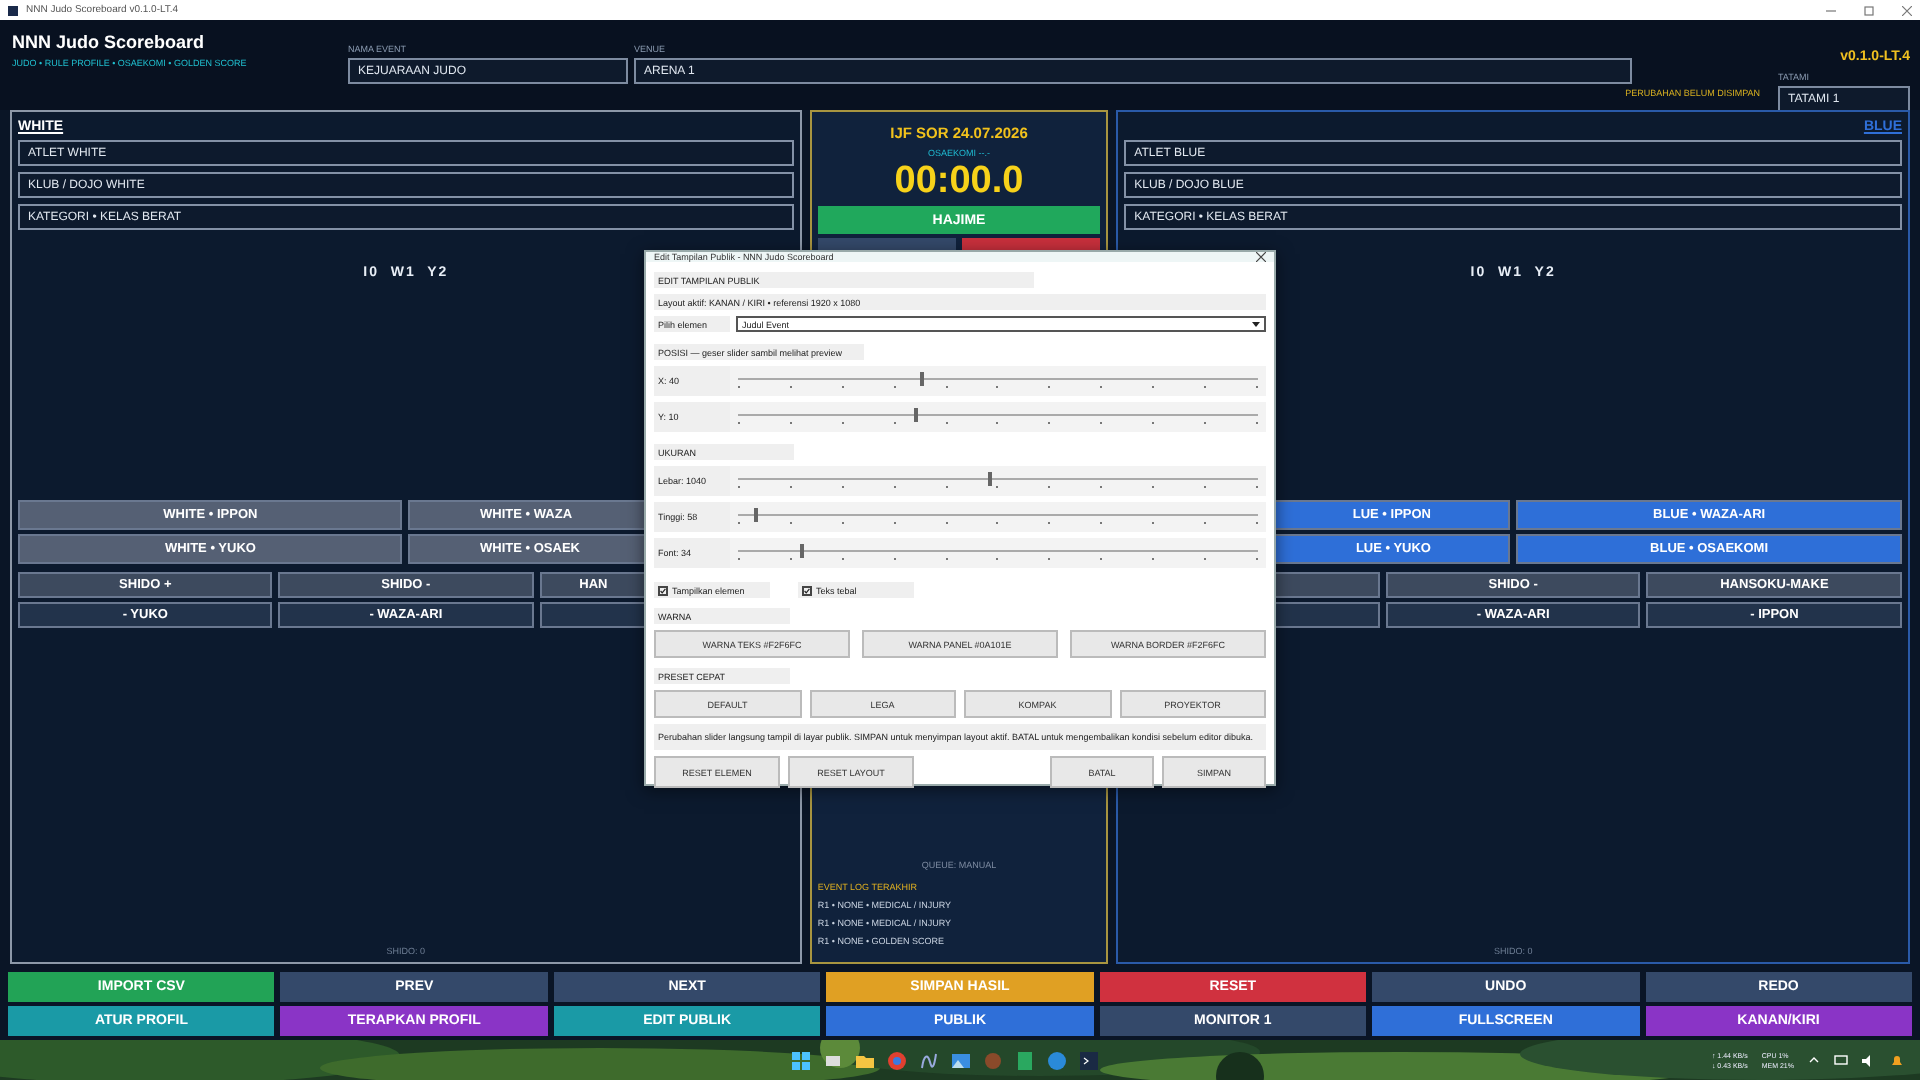 This screenshot has width=1920, height=1080. What do you see at coordinates (929, 1060) in the screenshot?
I see `wave-icon` at bounding box center [929, 1060].